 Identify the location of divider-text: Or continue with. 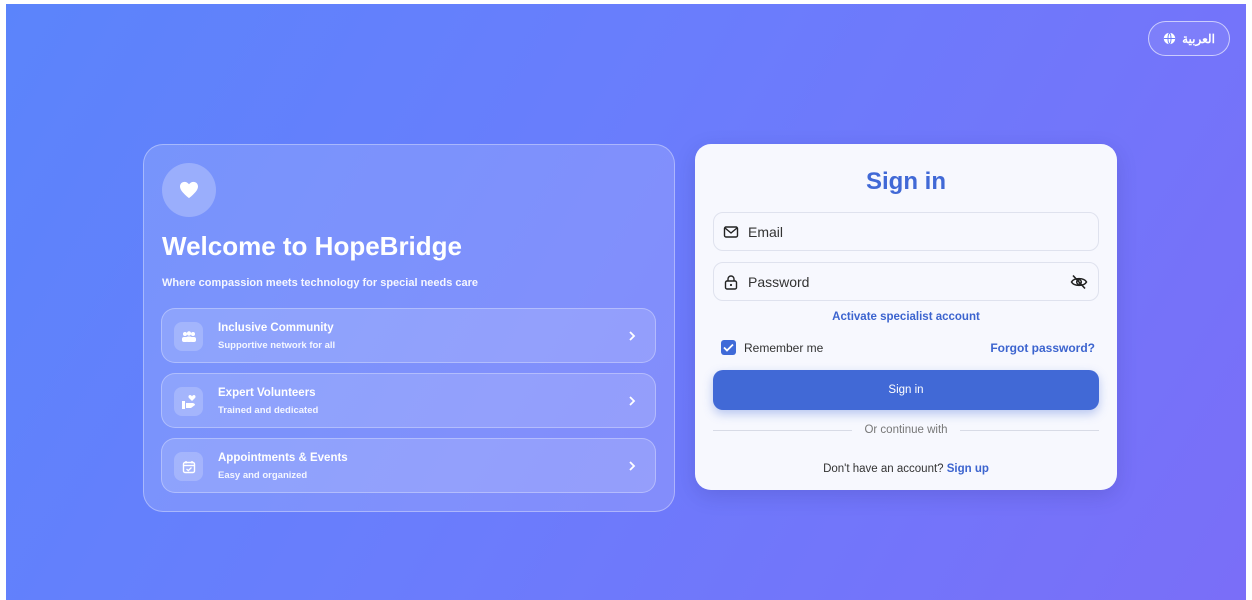
(906, 430).